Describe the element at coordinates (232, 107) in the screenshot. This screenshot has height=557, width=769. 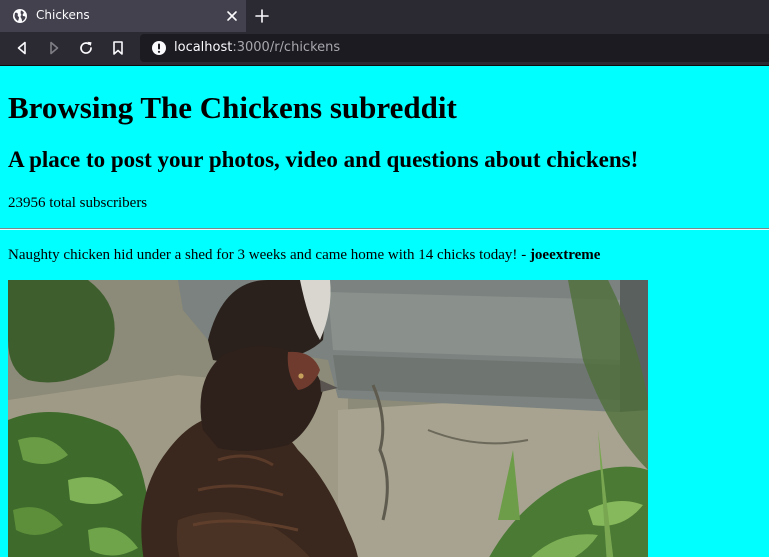
I see `page-title: Browsing The Chickens subreddit` at that location.